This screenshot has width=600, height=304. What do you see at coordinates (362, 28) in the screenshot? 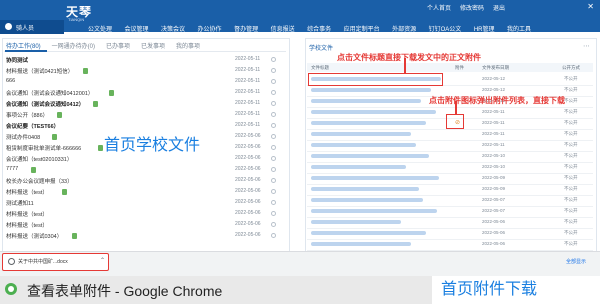
I see `nav-item-platform: 应用定制平台` at bounding box center [362, 28].